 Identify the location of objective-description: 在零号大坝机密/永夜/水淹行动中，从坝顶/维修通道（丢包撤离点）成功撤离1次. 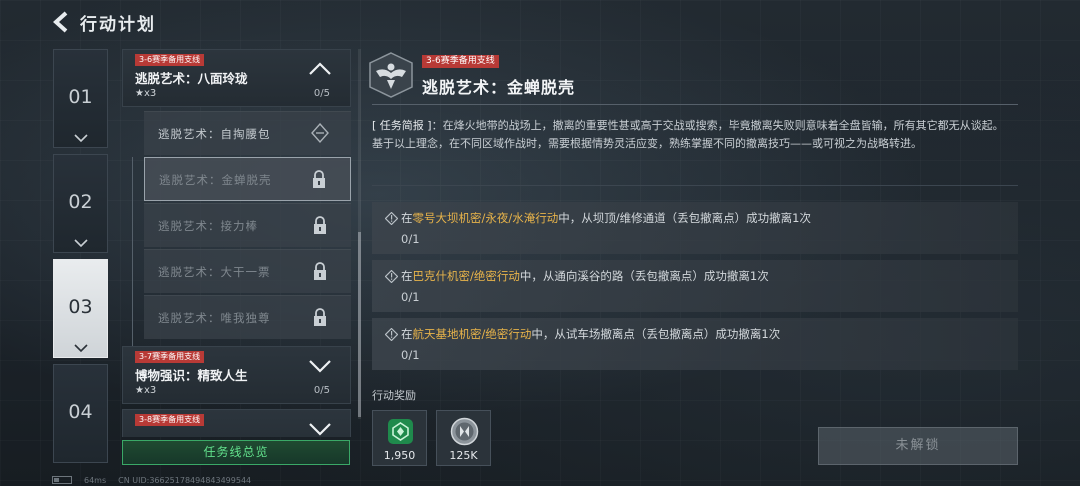
(606, 218).